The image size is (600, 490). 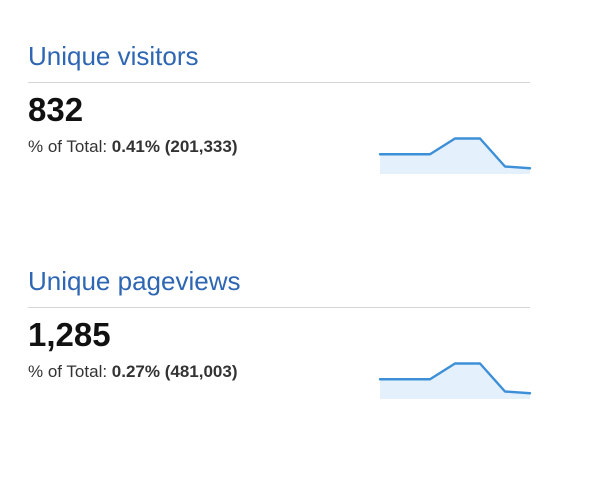 What do you see at coordinates (135, 146) in the screenshot?
I see `metric-percent: 0.41%` at bounding box center [135, 146].